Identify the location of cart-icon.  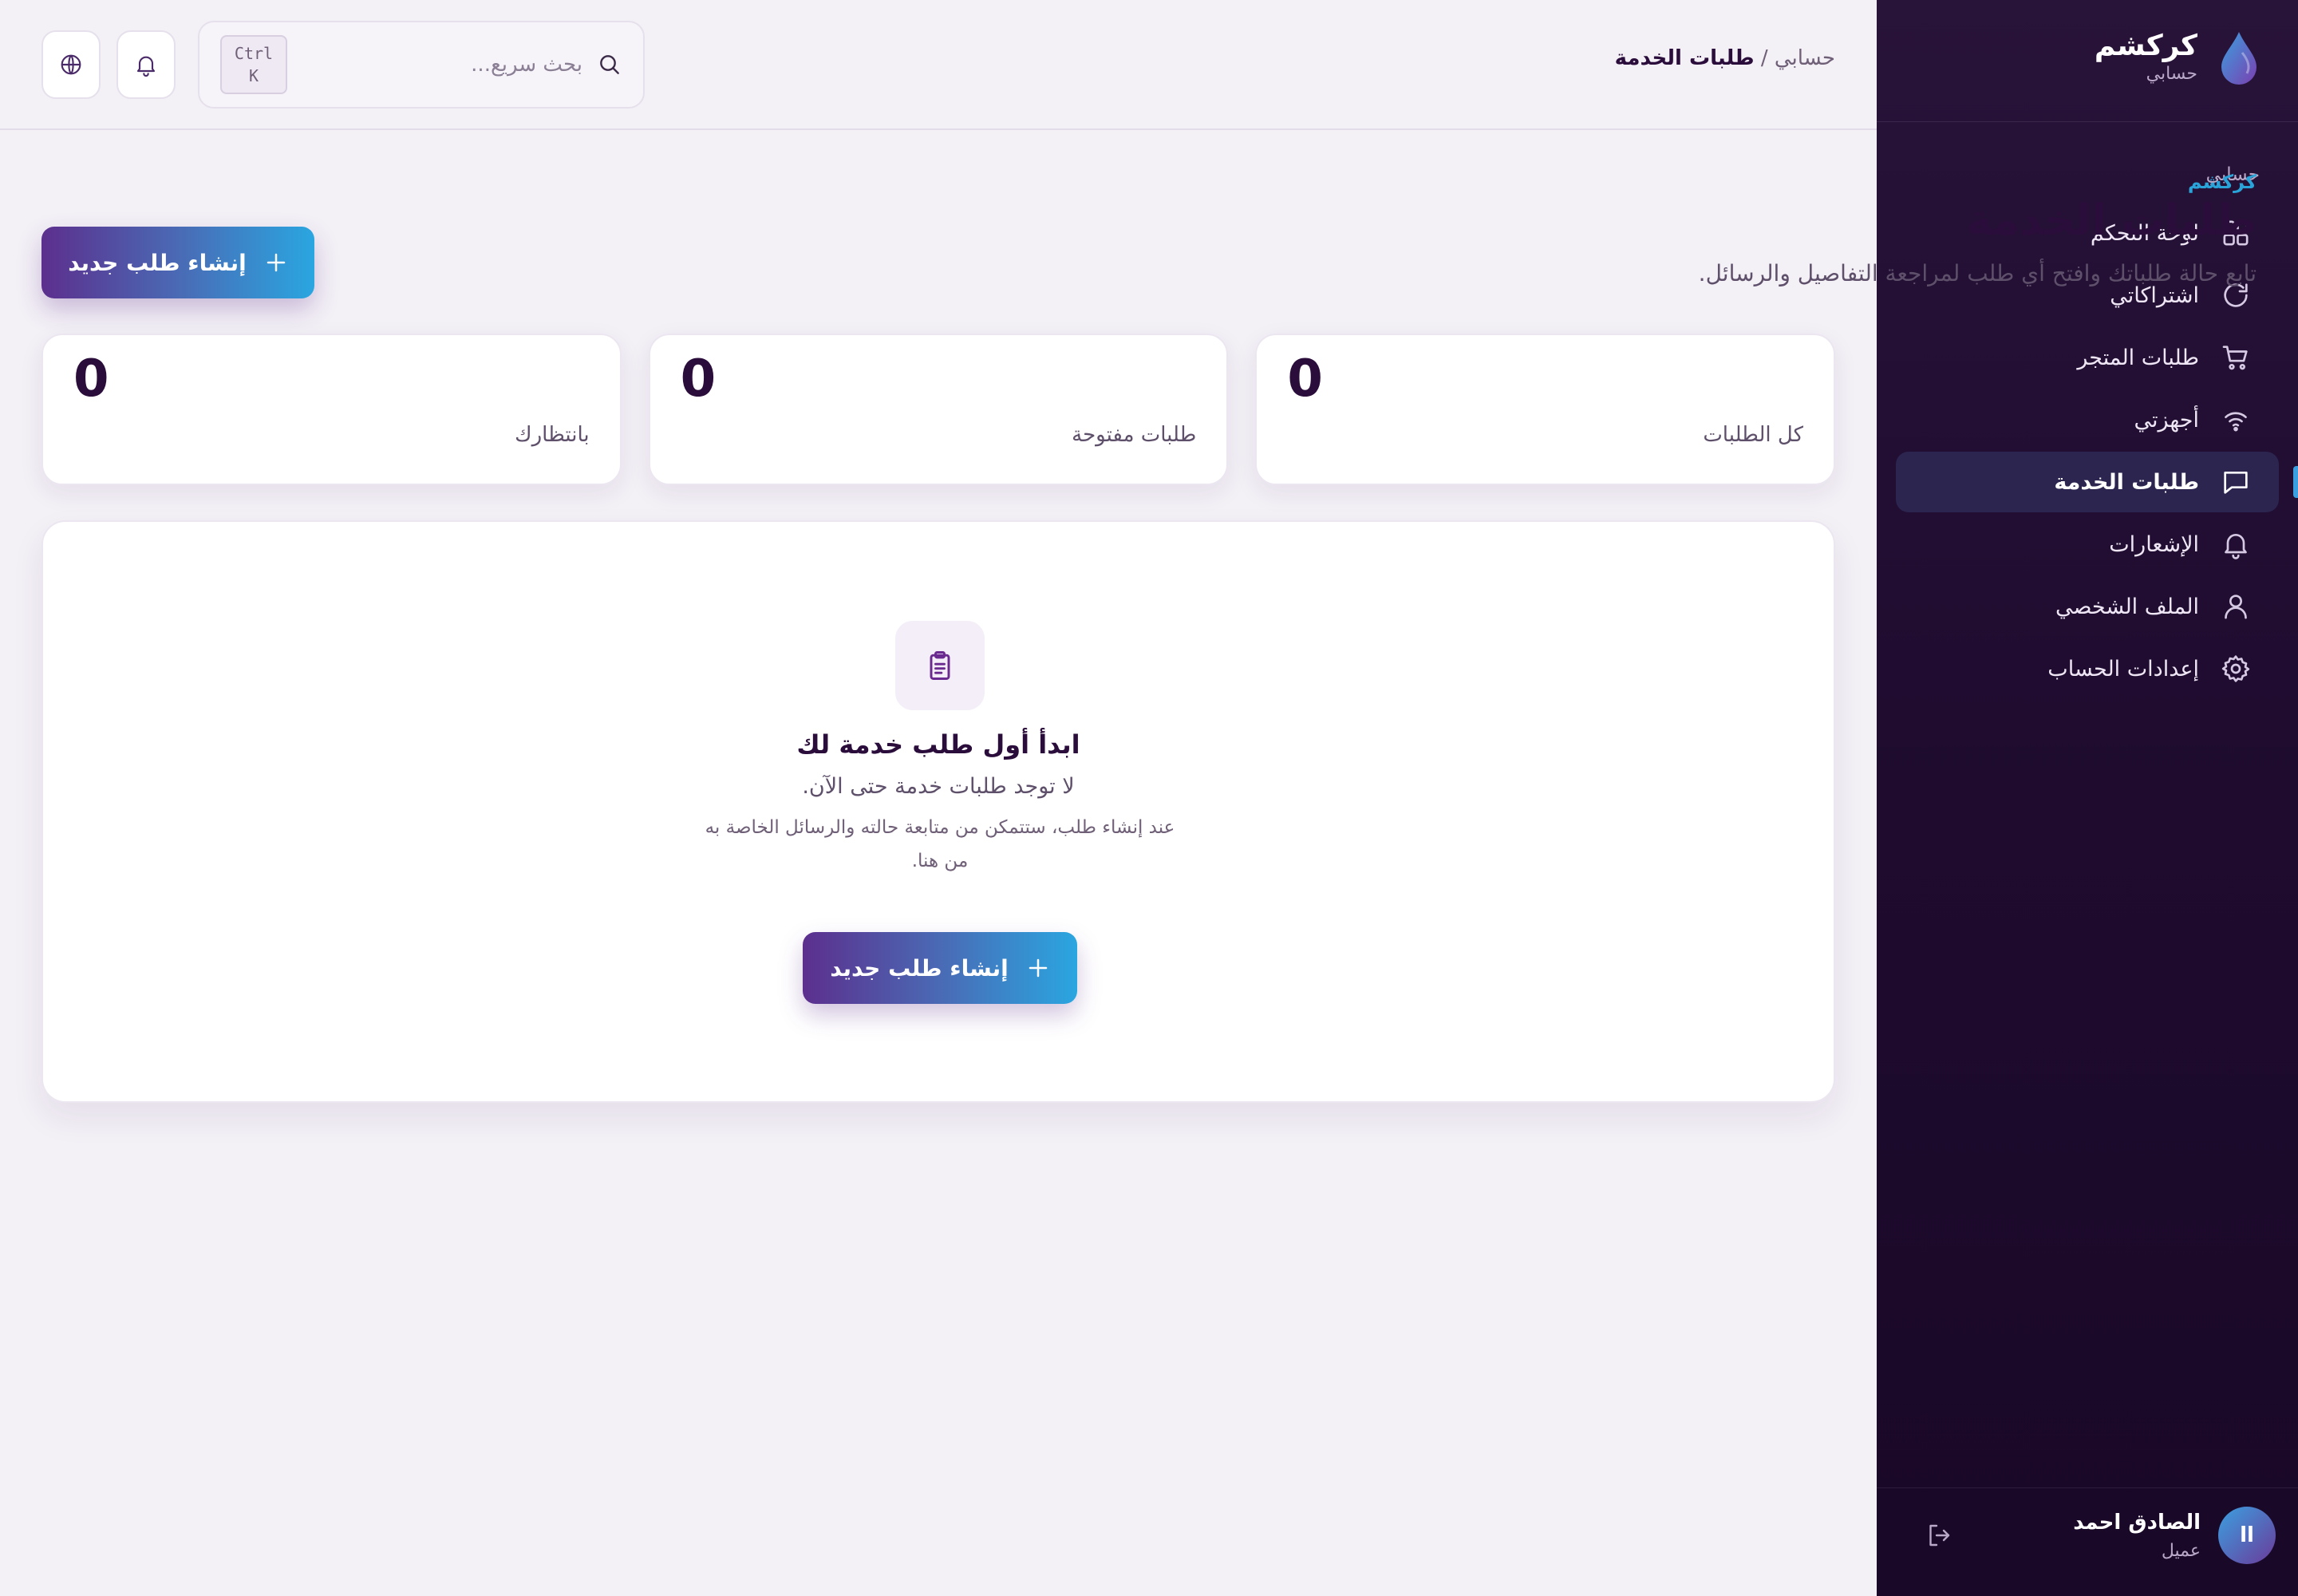
(2235, 358).